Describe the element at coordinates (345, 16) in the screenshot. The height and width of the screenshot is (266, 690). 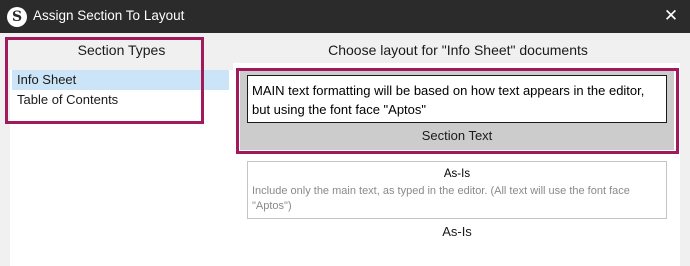
I see `title-bar: S Assign Section To Layout ✕` at that location.